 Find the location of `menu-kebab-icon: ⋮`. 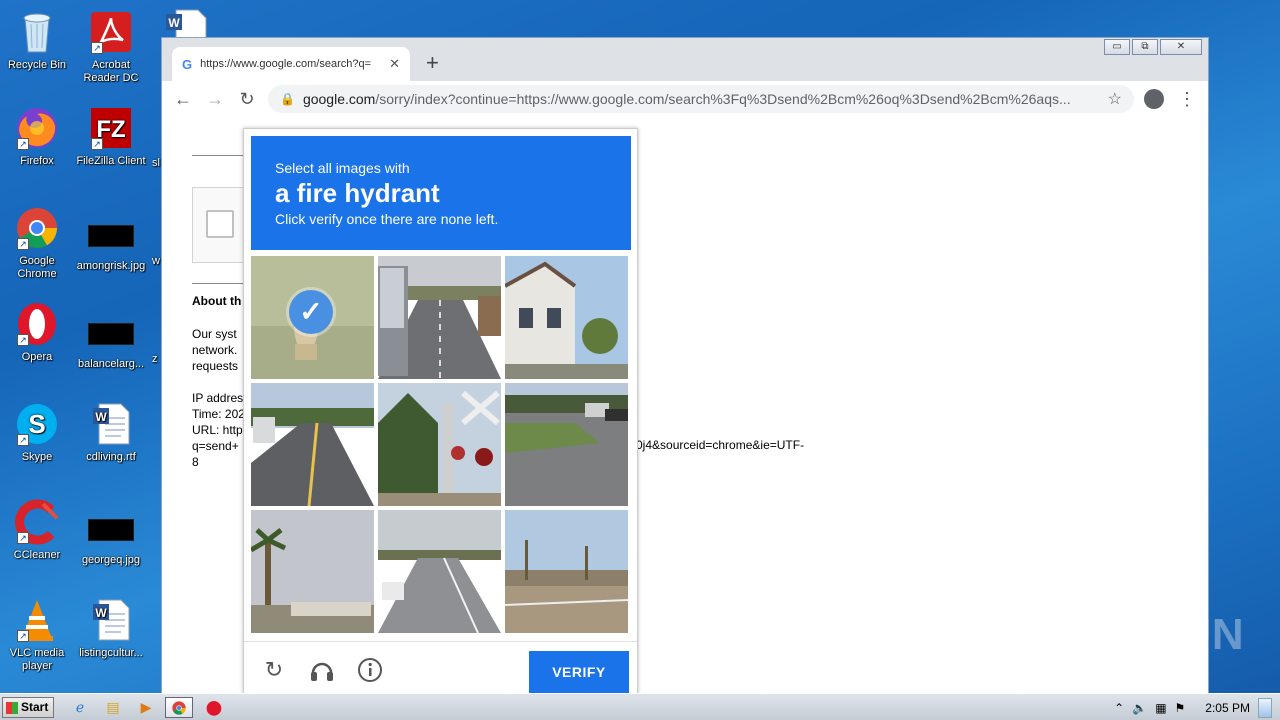

menu-kebab-icon: ⋮ is located at coordinates (1187, 99).